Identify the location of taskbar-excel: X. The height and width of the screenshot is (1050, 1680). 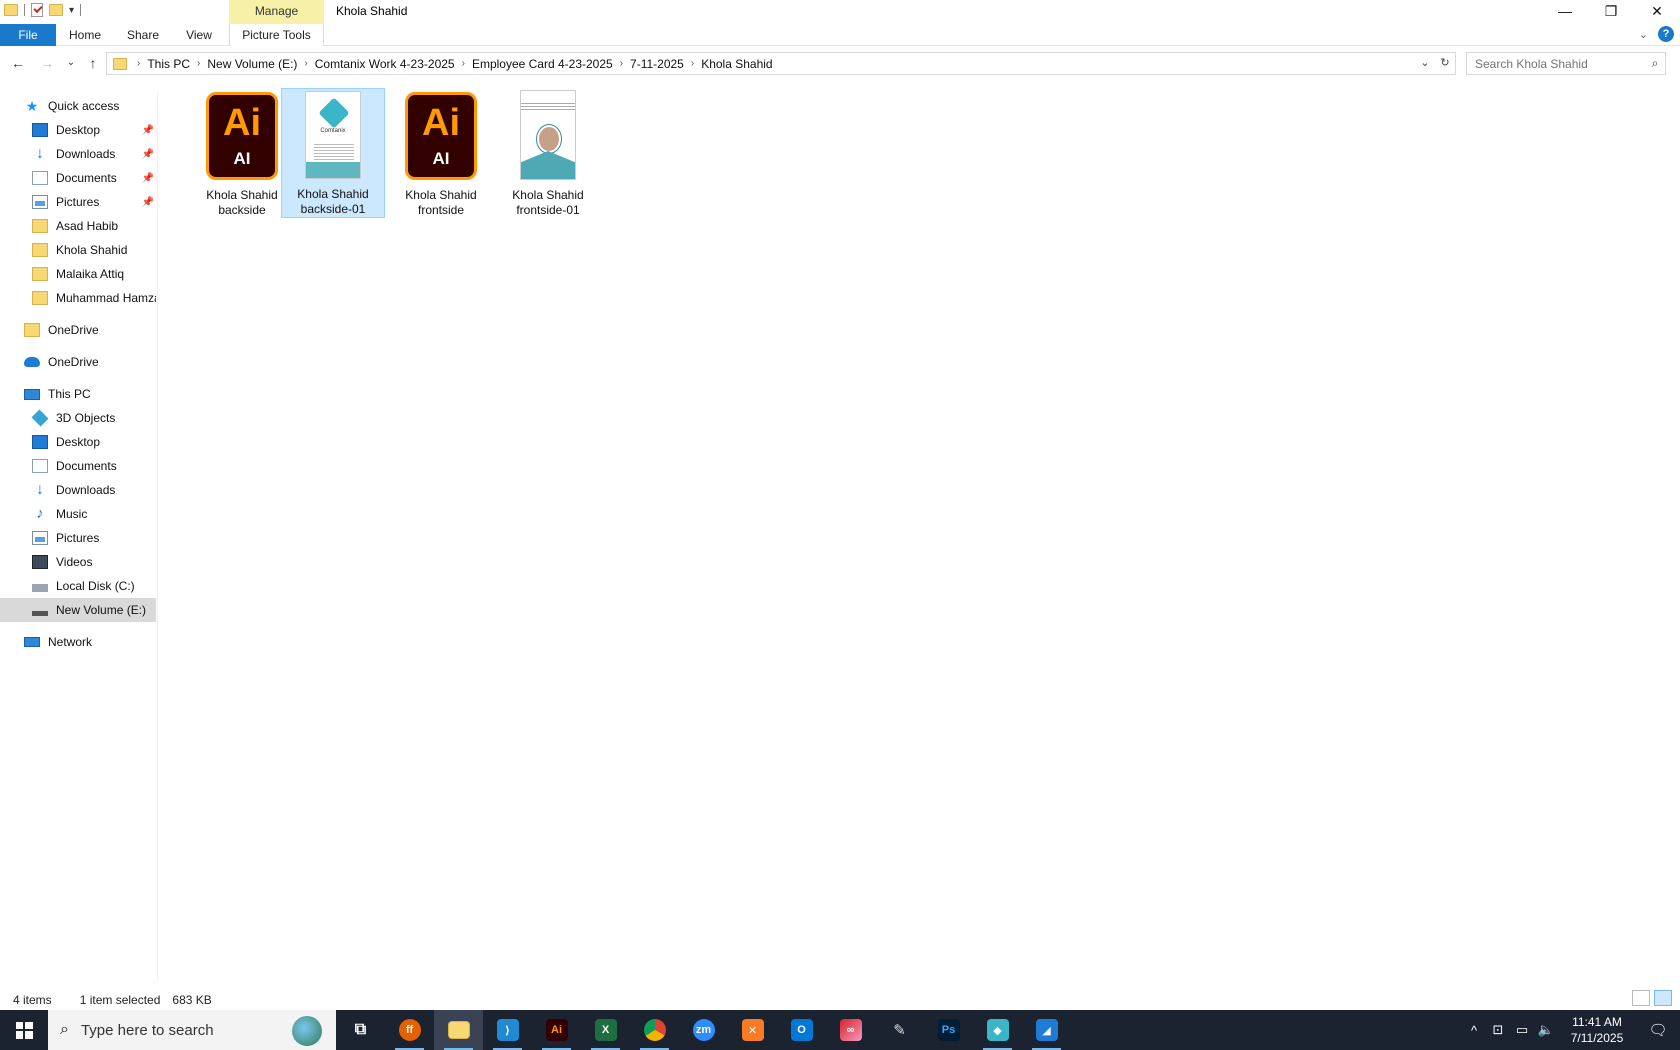
(605, 1030).